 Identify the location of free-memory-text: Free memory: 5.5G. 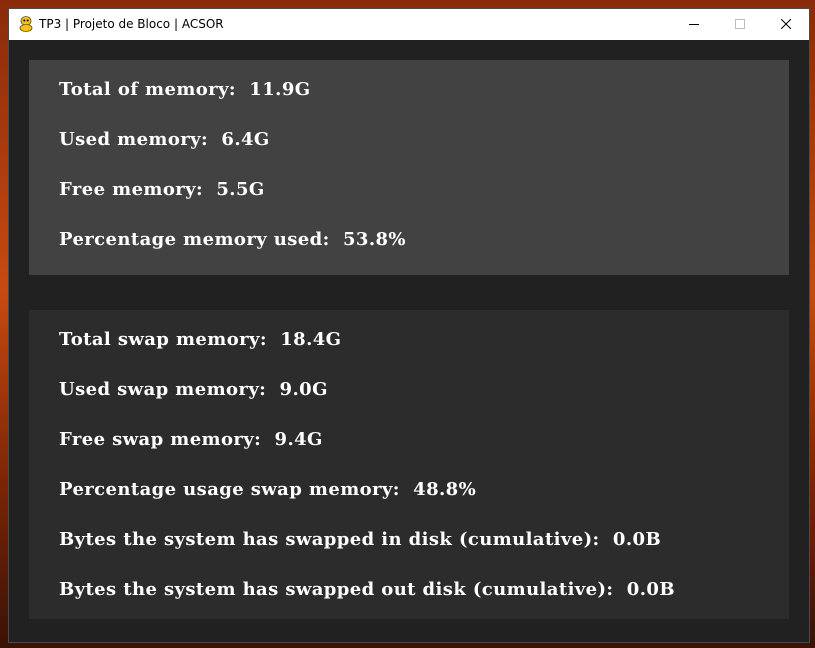
(162, 189).